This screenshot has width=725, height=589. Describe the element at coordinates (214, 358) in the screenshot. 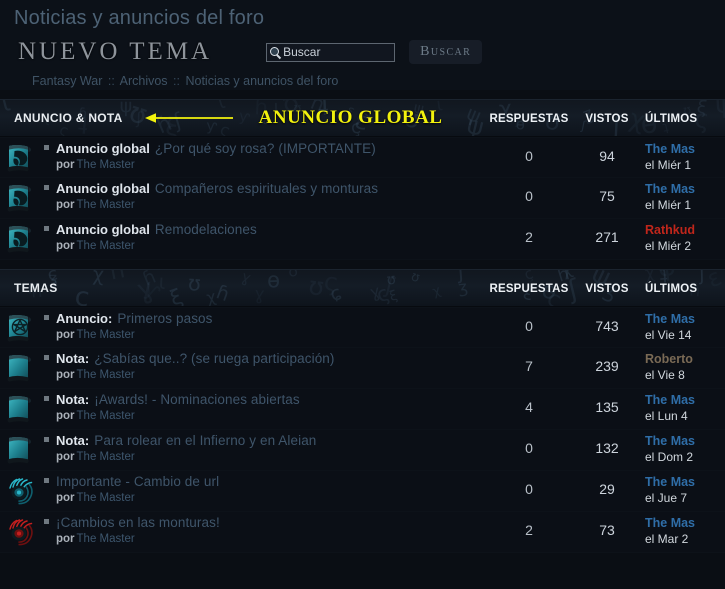

I see `topic-title-link: ¿Sabías que..? (se ruega participación)` at that location.